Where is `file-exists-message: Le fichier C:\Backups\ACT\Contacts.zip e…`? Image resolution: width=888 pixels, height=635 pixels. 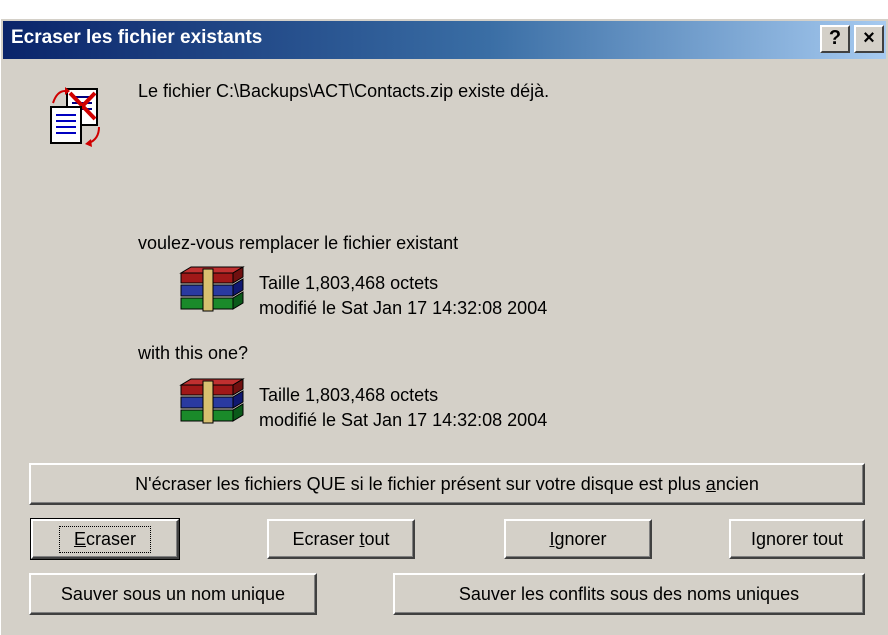
file-exists-message: Le fichier C:\Backups\ACT\Contacts.zip e… is located at coordinates (344, 91).